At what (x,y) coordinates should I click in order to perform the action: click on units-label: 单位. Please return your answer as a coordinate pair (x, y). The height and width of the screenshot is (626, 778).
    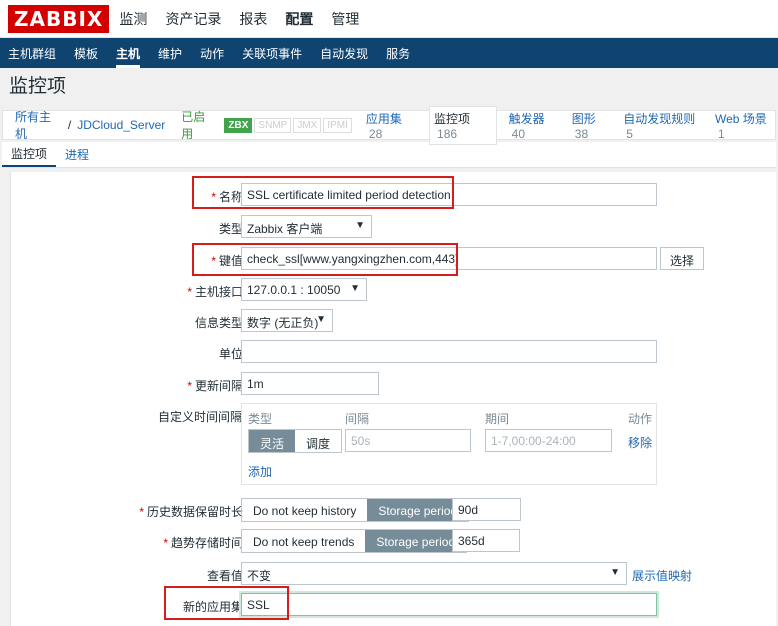
    Looking at the image, I should click on (230, 354).